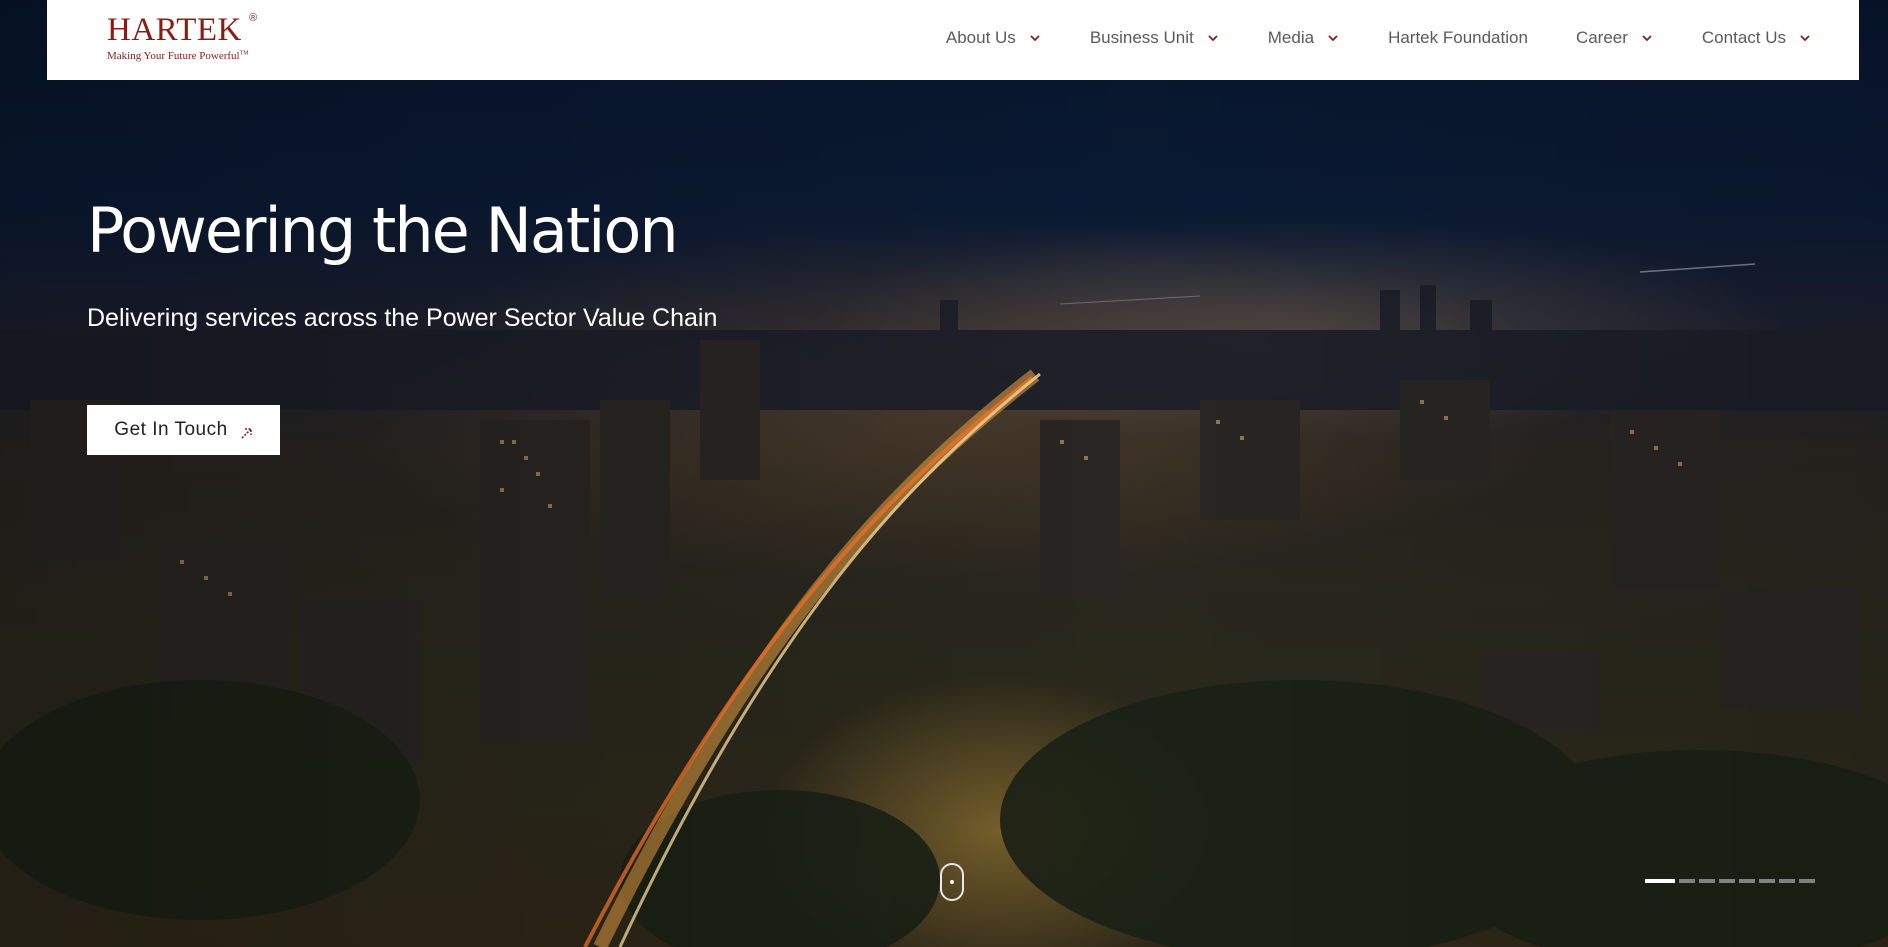 The height and width of the screenshot is (947, 1888). I want to click on nav-item-media: Media, so click(1304, 38).